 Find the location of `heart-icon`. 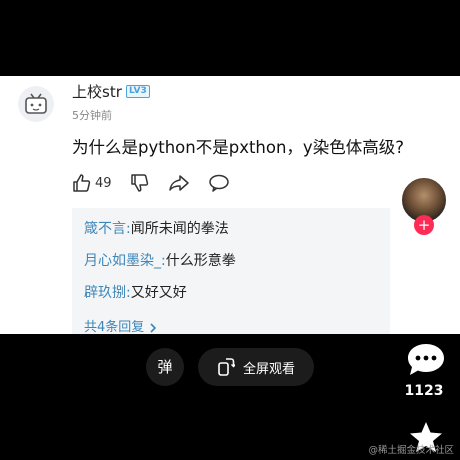

heart-icon is located at coordinates (426, 273).